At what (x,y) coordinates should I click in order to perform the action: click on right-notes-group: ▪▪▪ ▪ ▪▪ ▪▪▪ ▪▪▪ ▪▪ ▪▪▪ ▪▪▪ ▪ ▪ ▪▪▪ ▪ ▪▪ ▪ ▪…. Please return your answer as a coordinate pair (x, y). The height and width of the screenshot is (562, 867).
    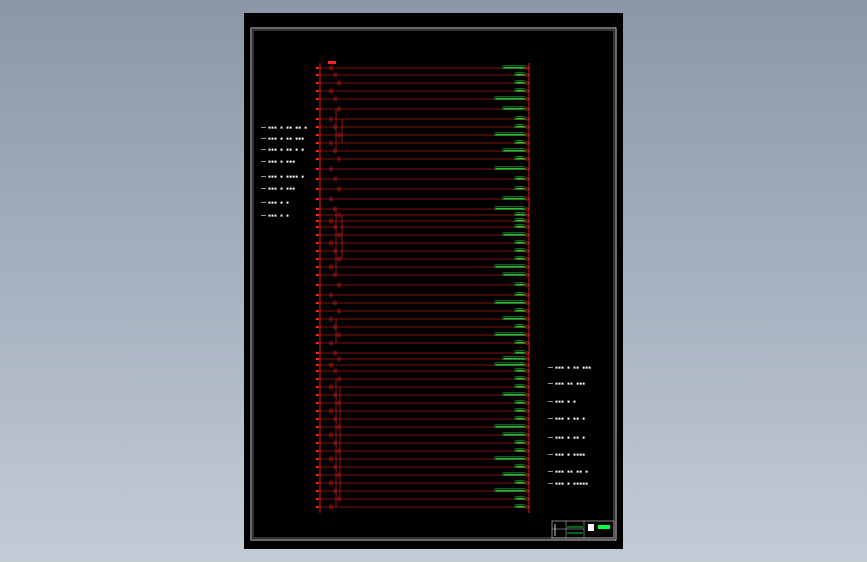
    Looking at the image, I should click on (569, 426).